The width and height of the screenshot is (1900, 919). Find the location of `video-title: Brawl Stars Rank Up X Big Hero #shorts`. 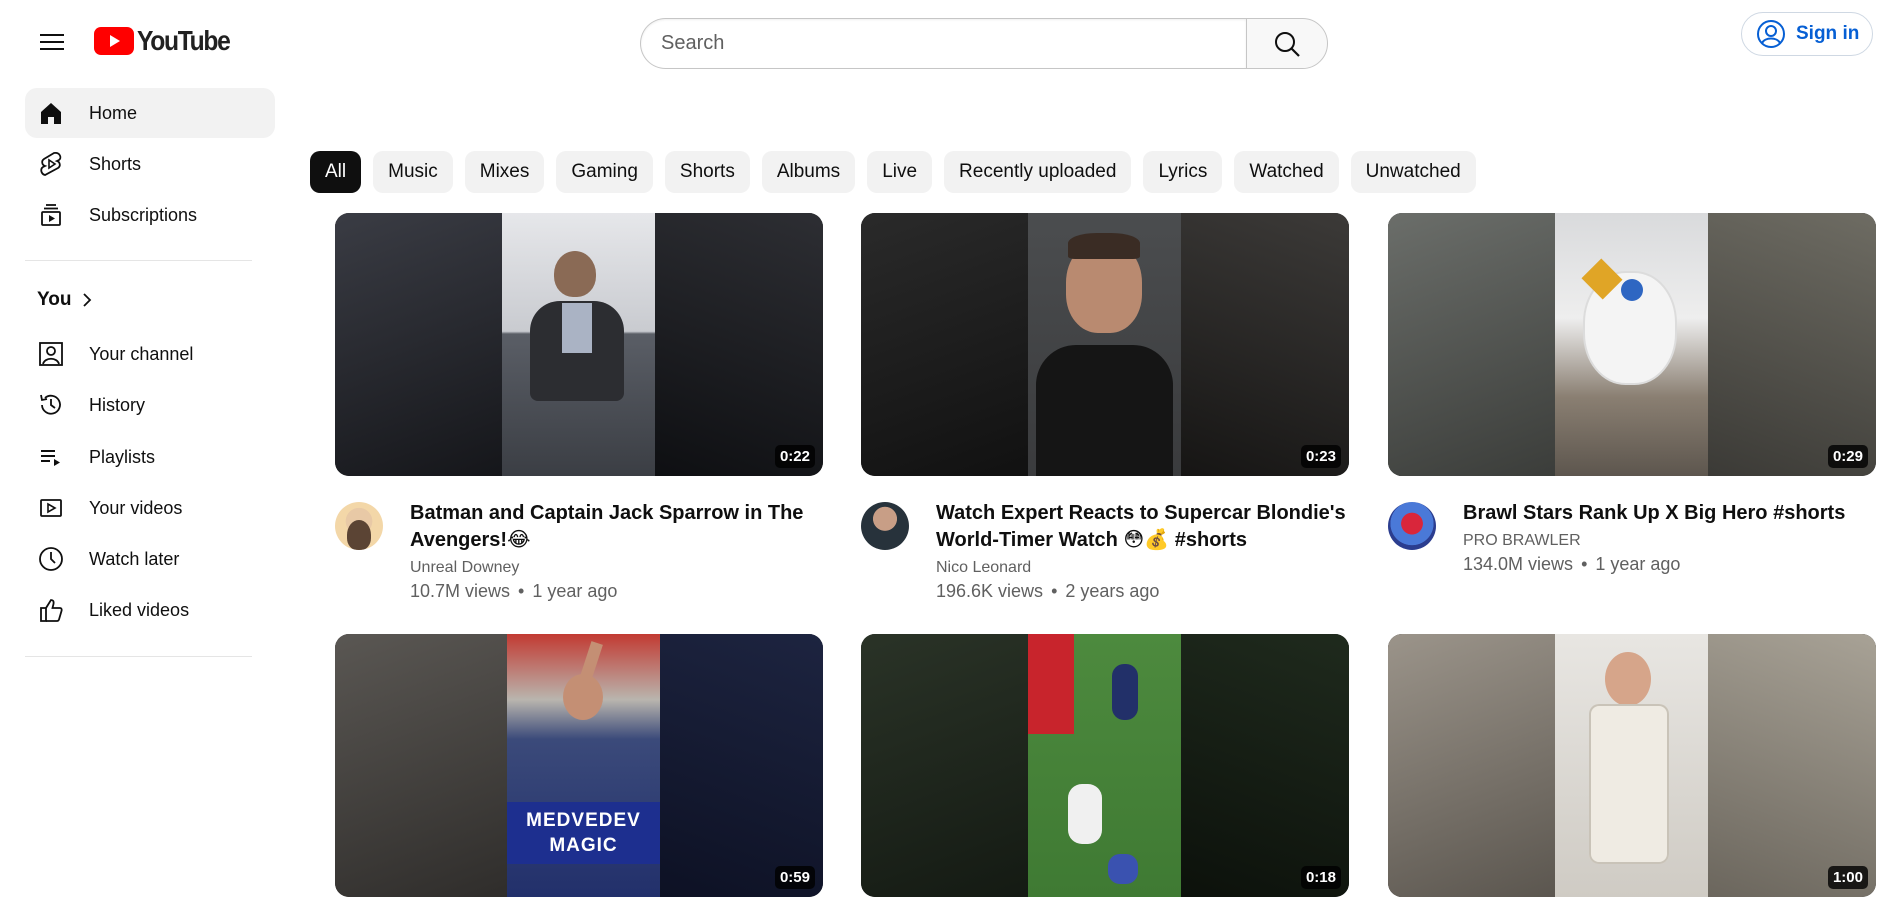

video-title: Brawl Stars Rank Up X Big Hero #shorts is located at coordinates (1668, 513).